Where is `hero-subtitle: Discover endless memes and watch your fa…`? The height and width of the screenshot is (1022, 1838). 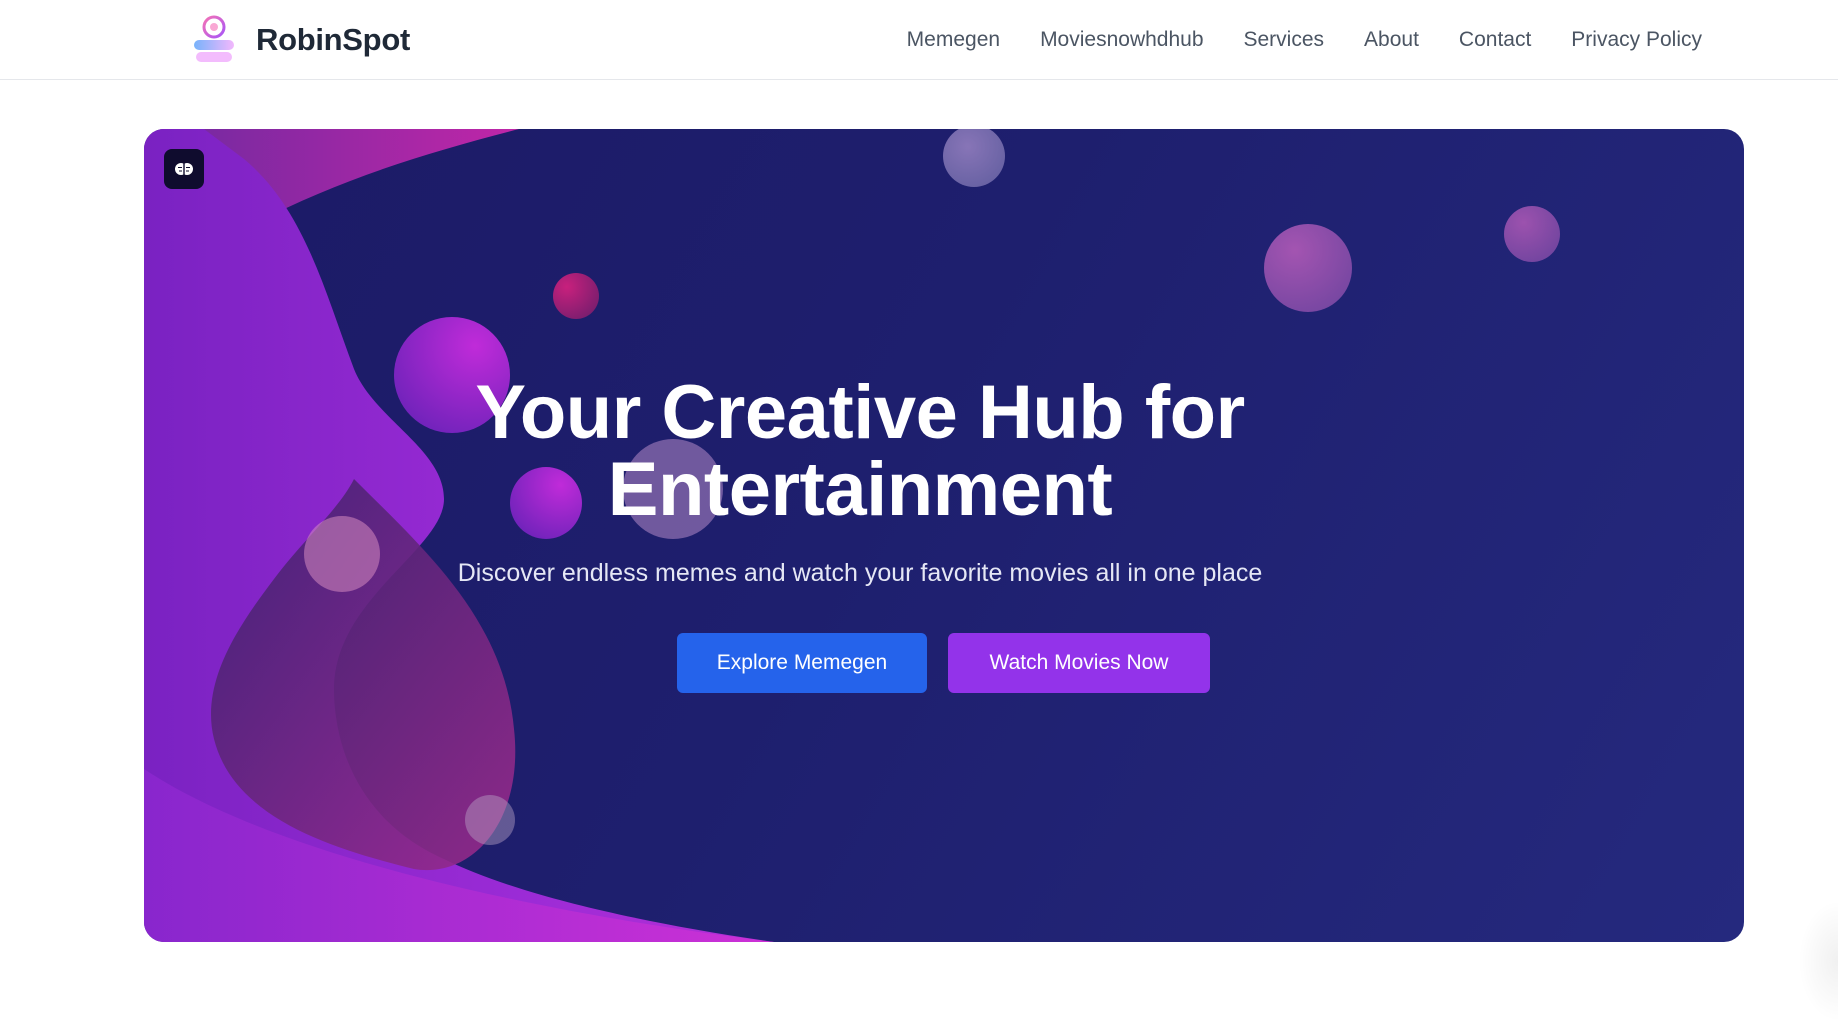
hero-subtitle: Discover endless memes and watch your fa… is located at coordinates (860, 573).